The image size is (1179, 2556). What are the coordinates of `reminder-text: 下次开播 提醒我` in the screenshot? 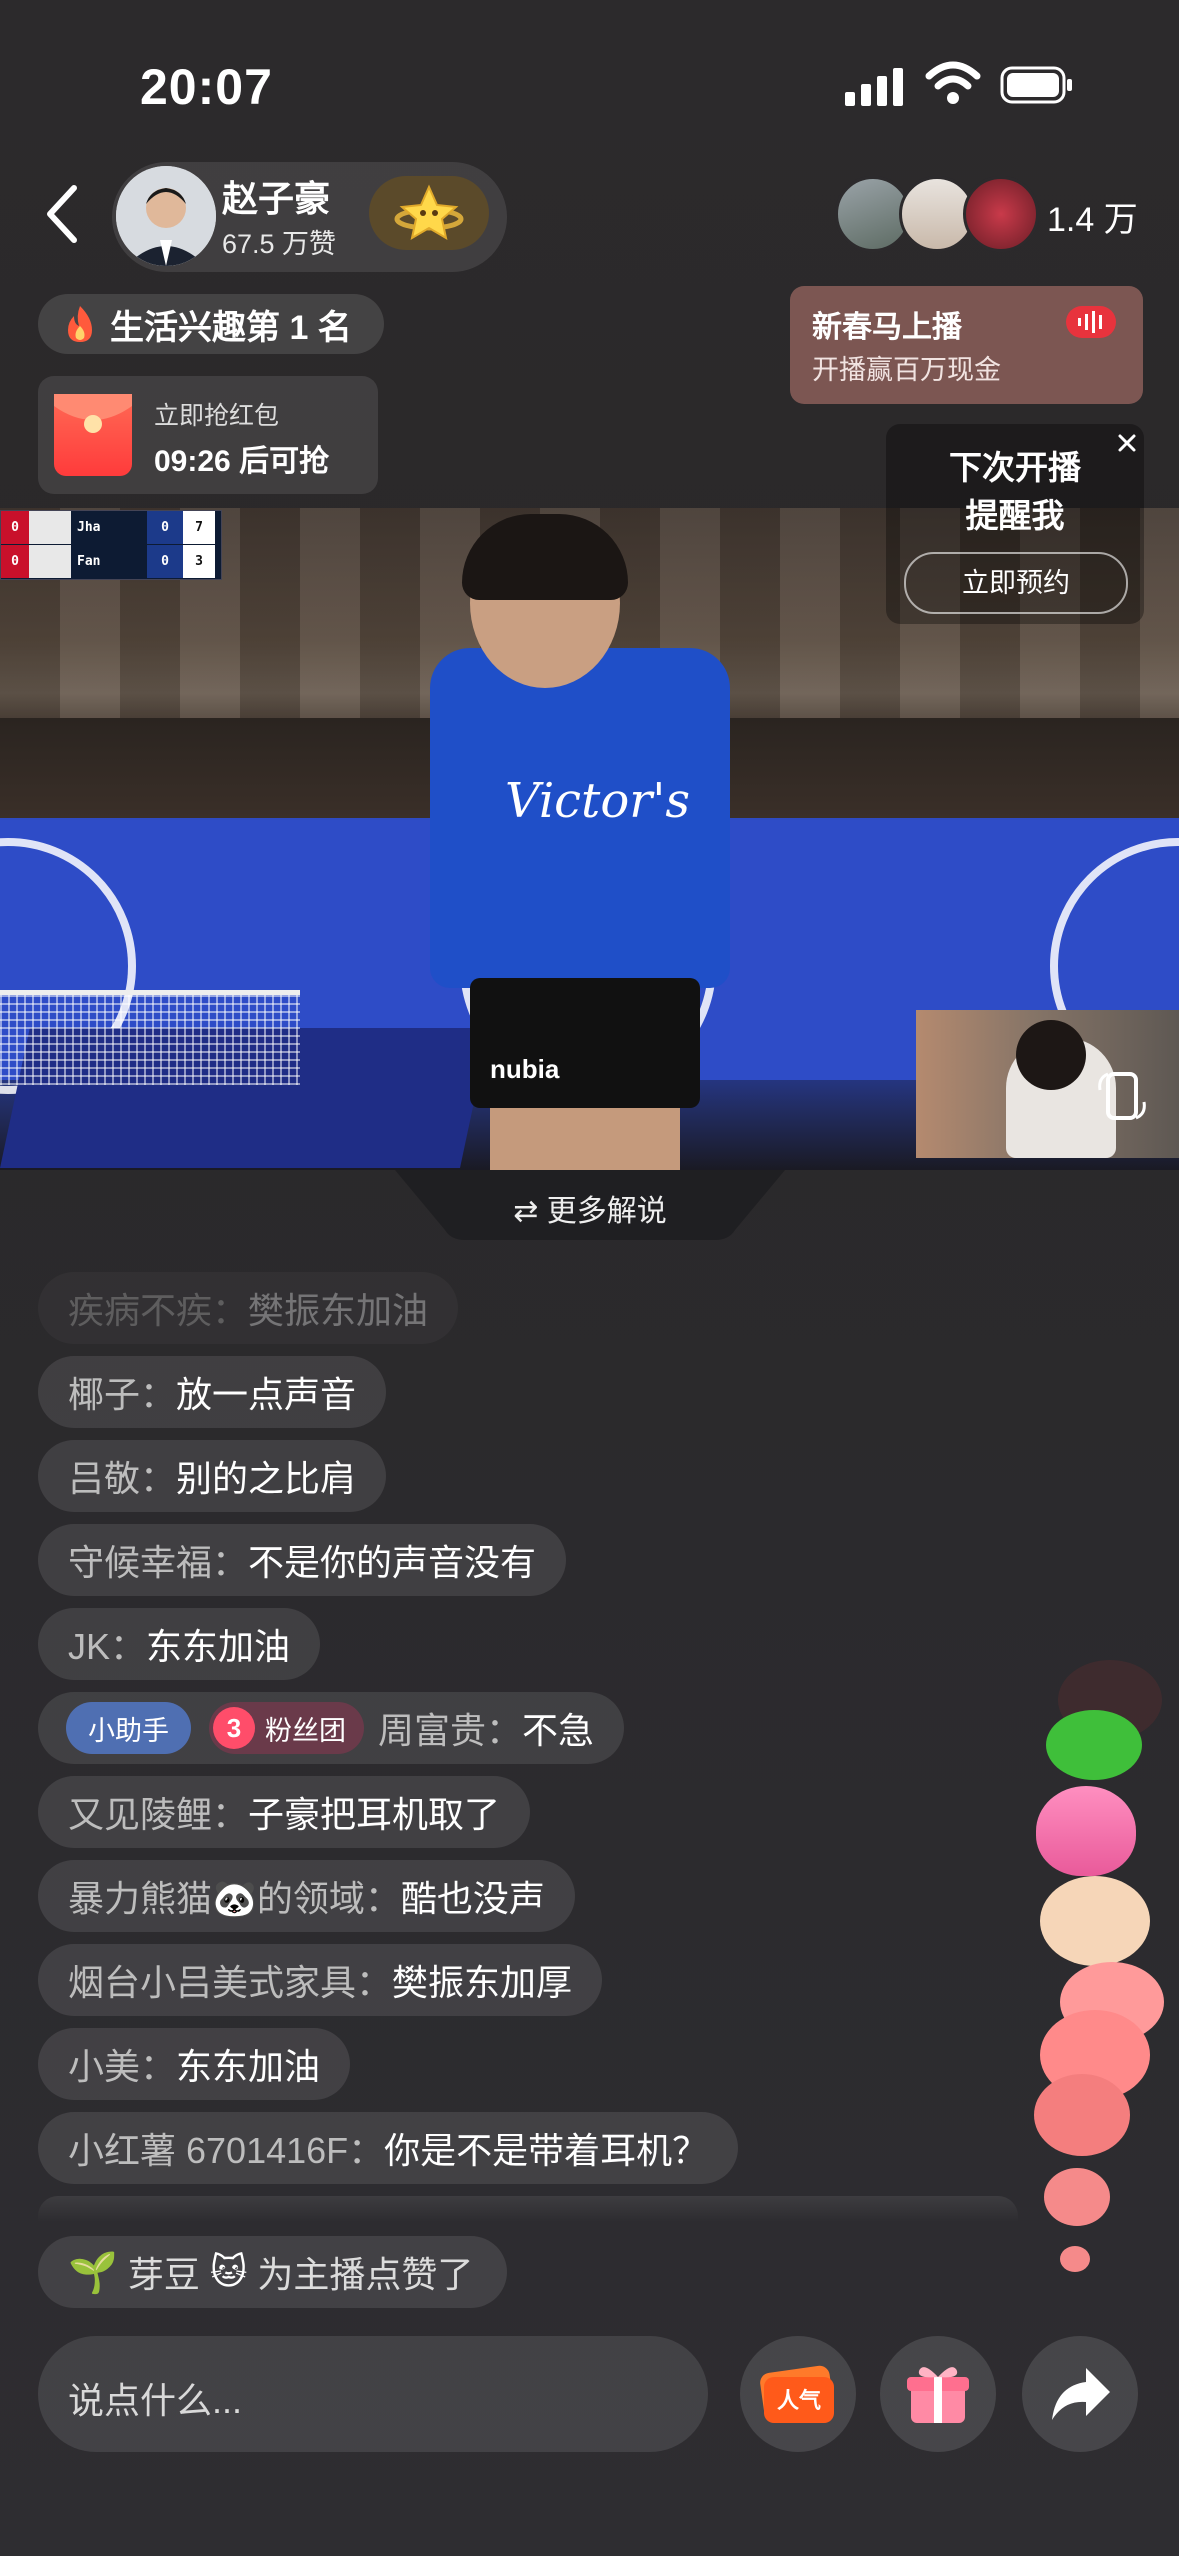 It's located at (1015, 492).